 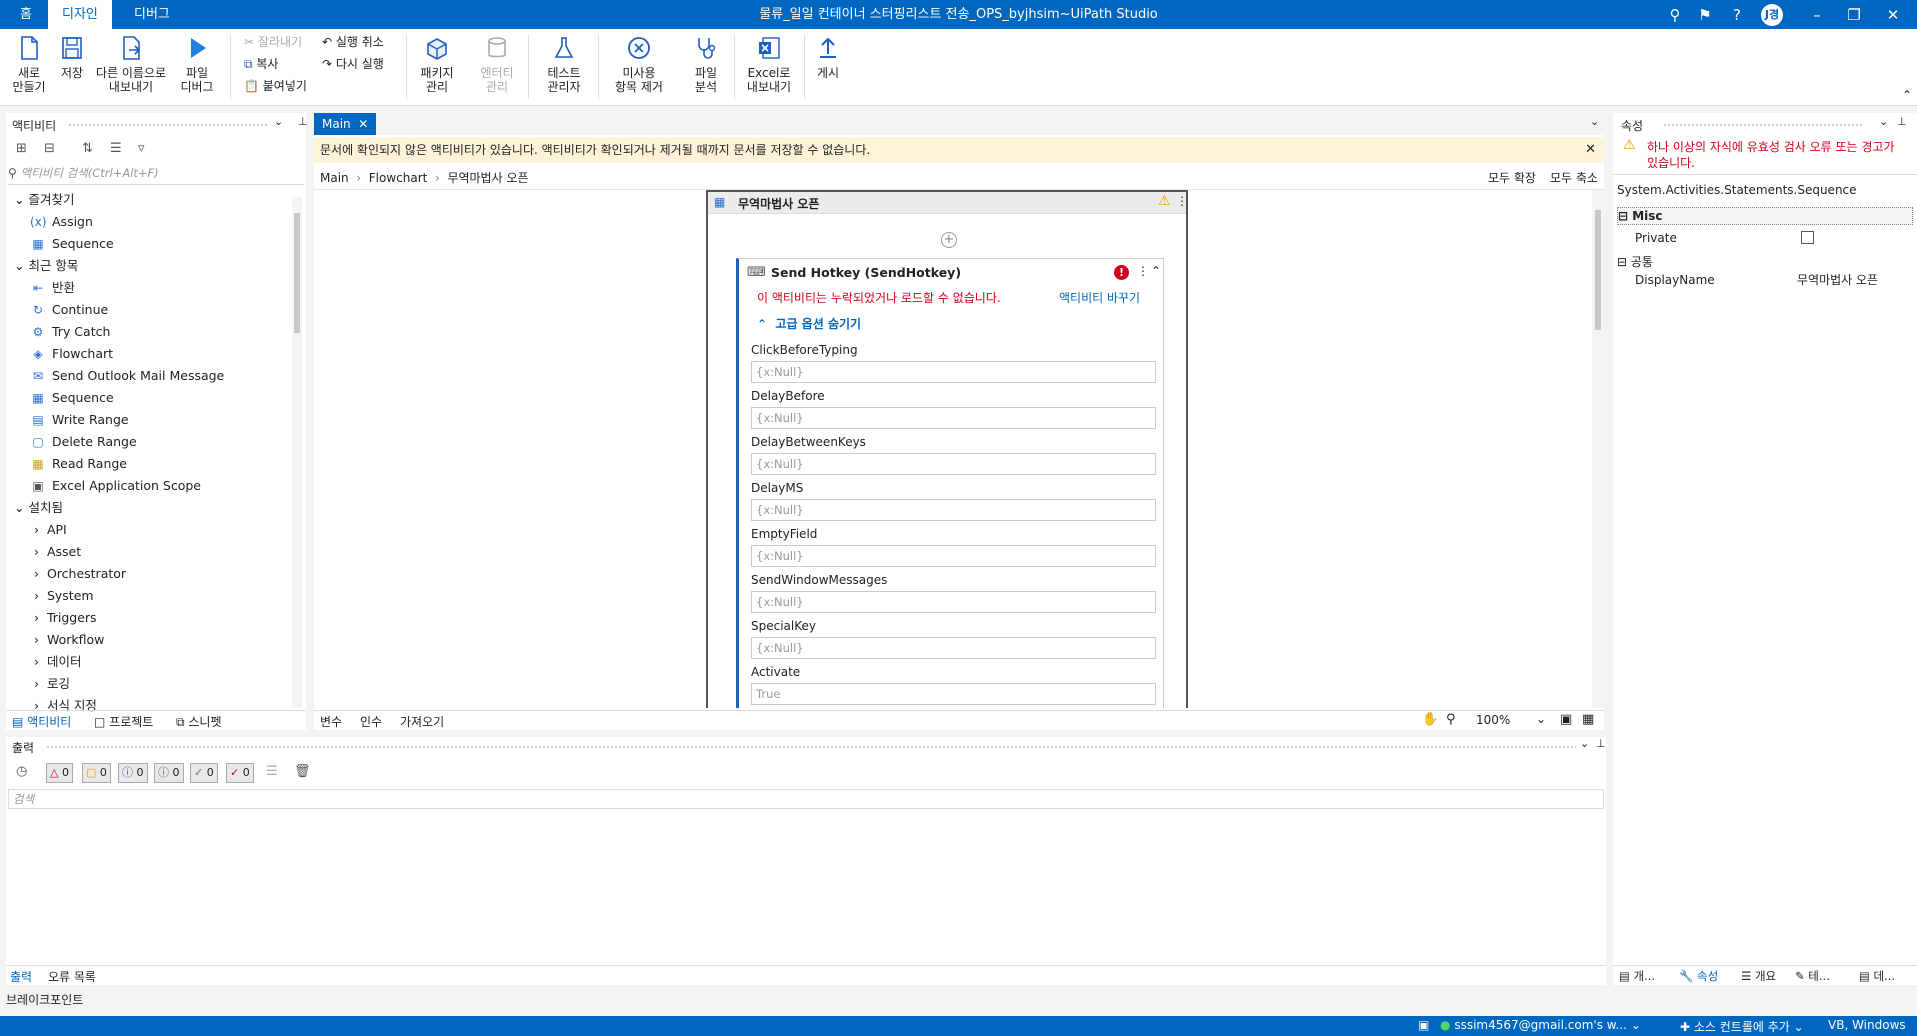 What do you see at coordinates (1512, 177) in the screenshot?
I see `expand-all-button: 모두 확장` at bounding box center [1512, 177].